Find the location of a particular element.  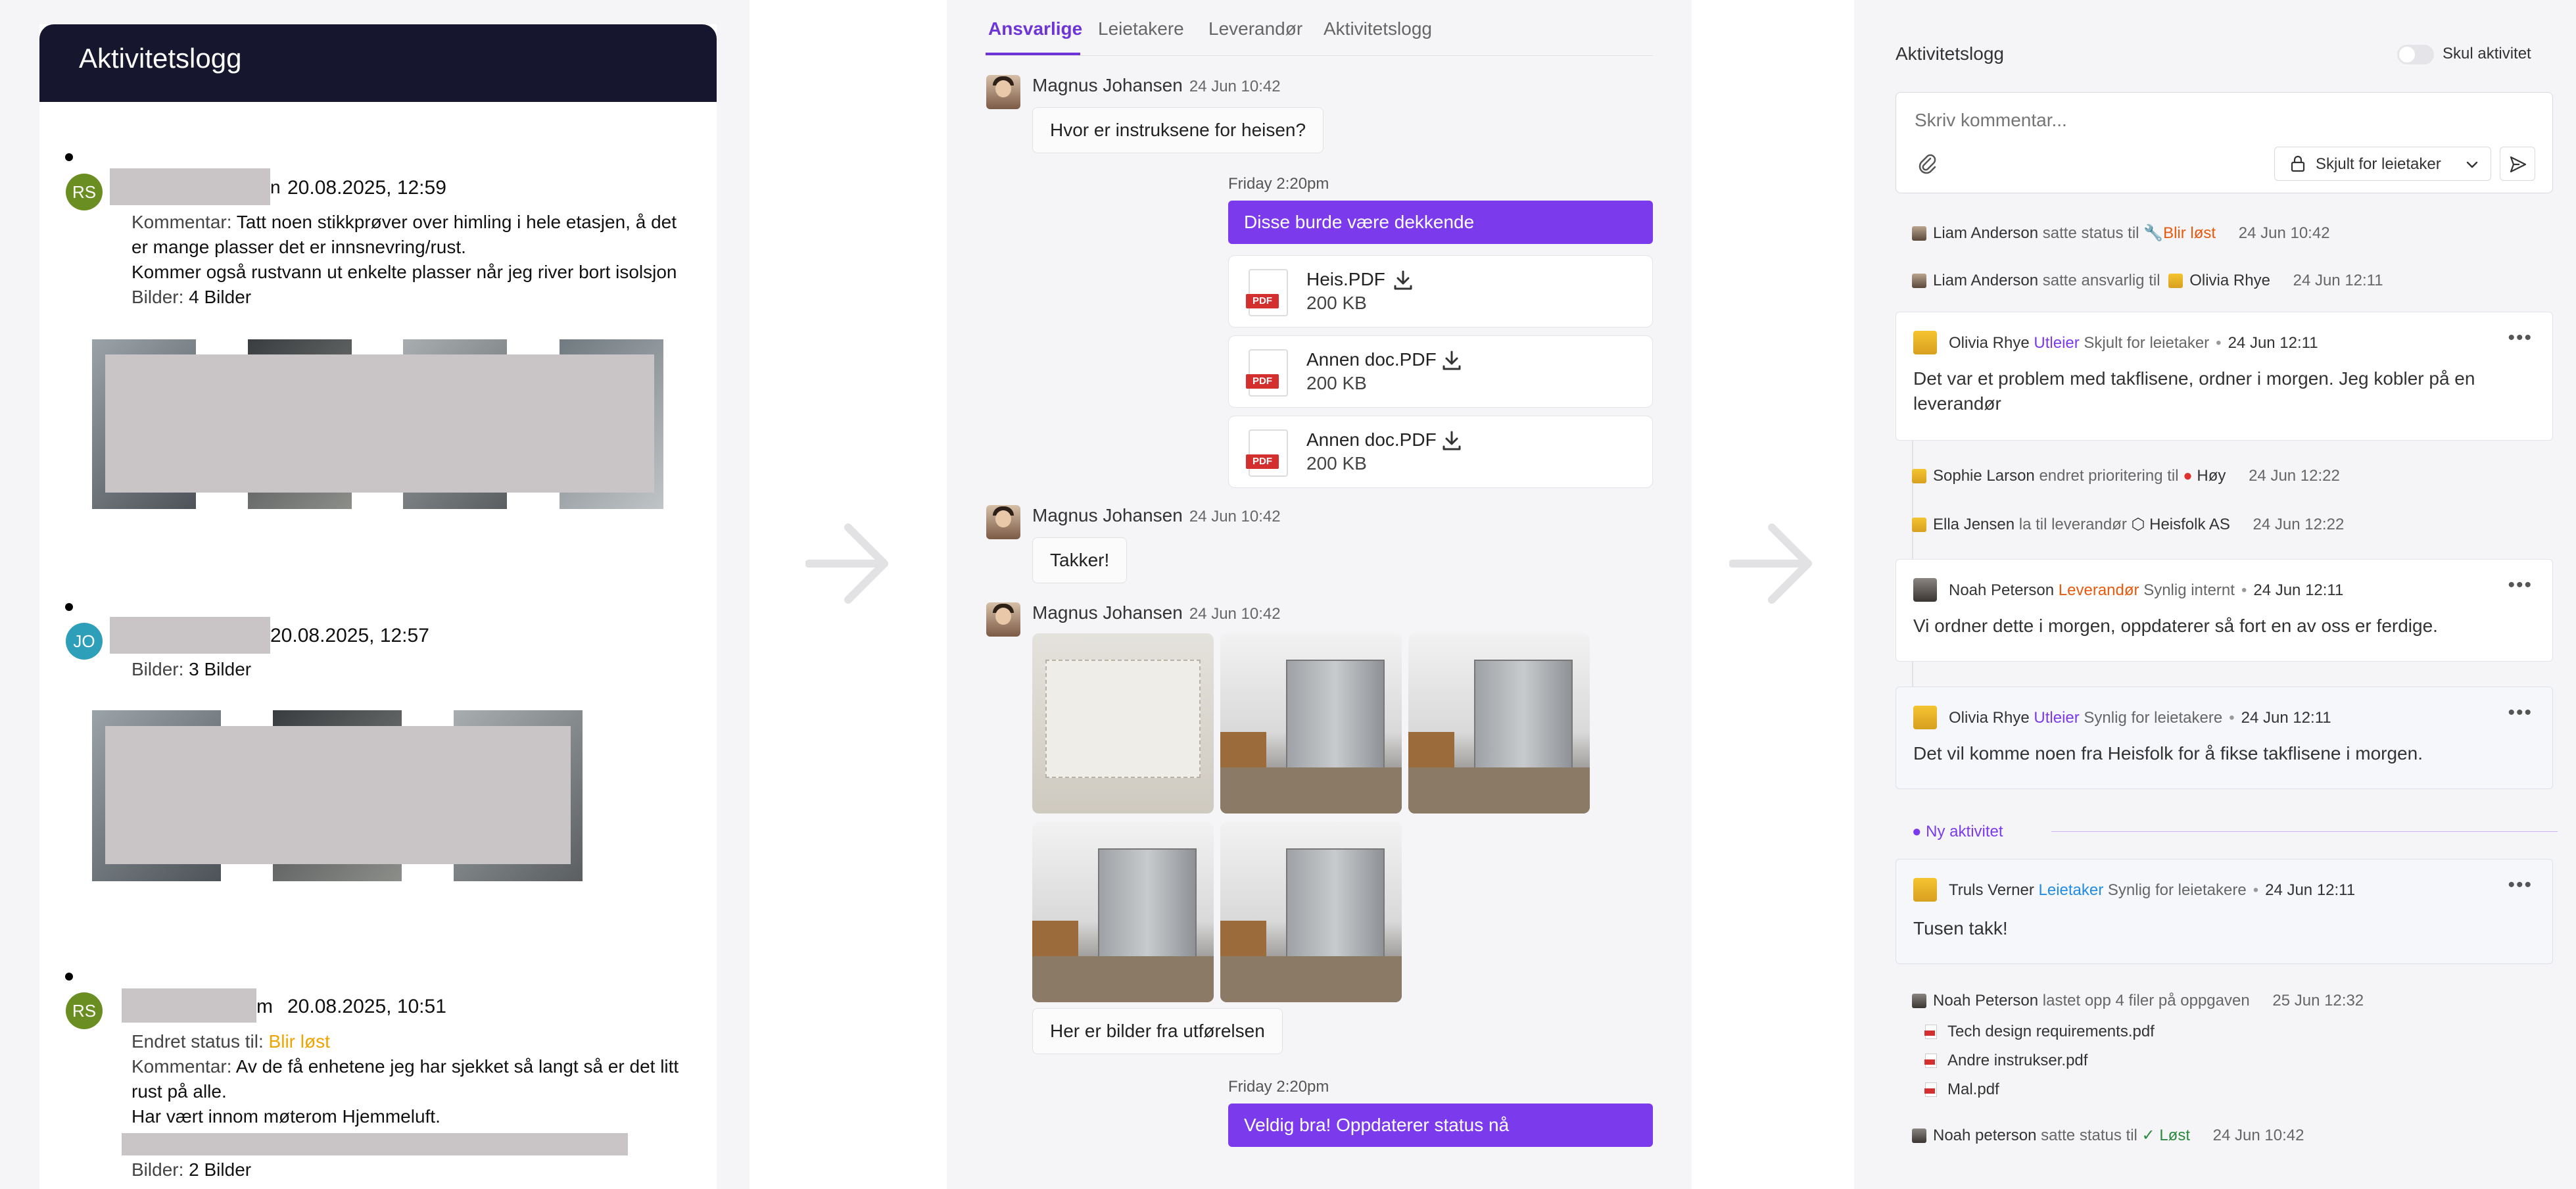

send-icon is located at coordinates (2519, 164).